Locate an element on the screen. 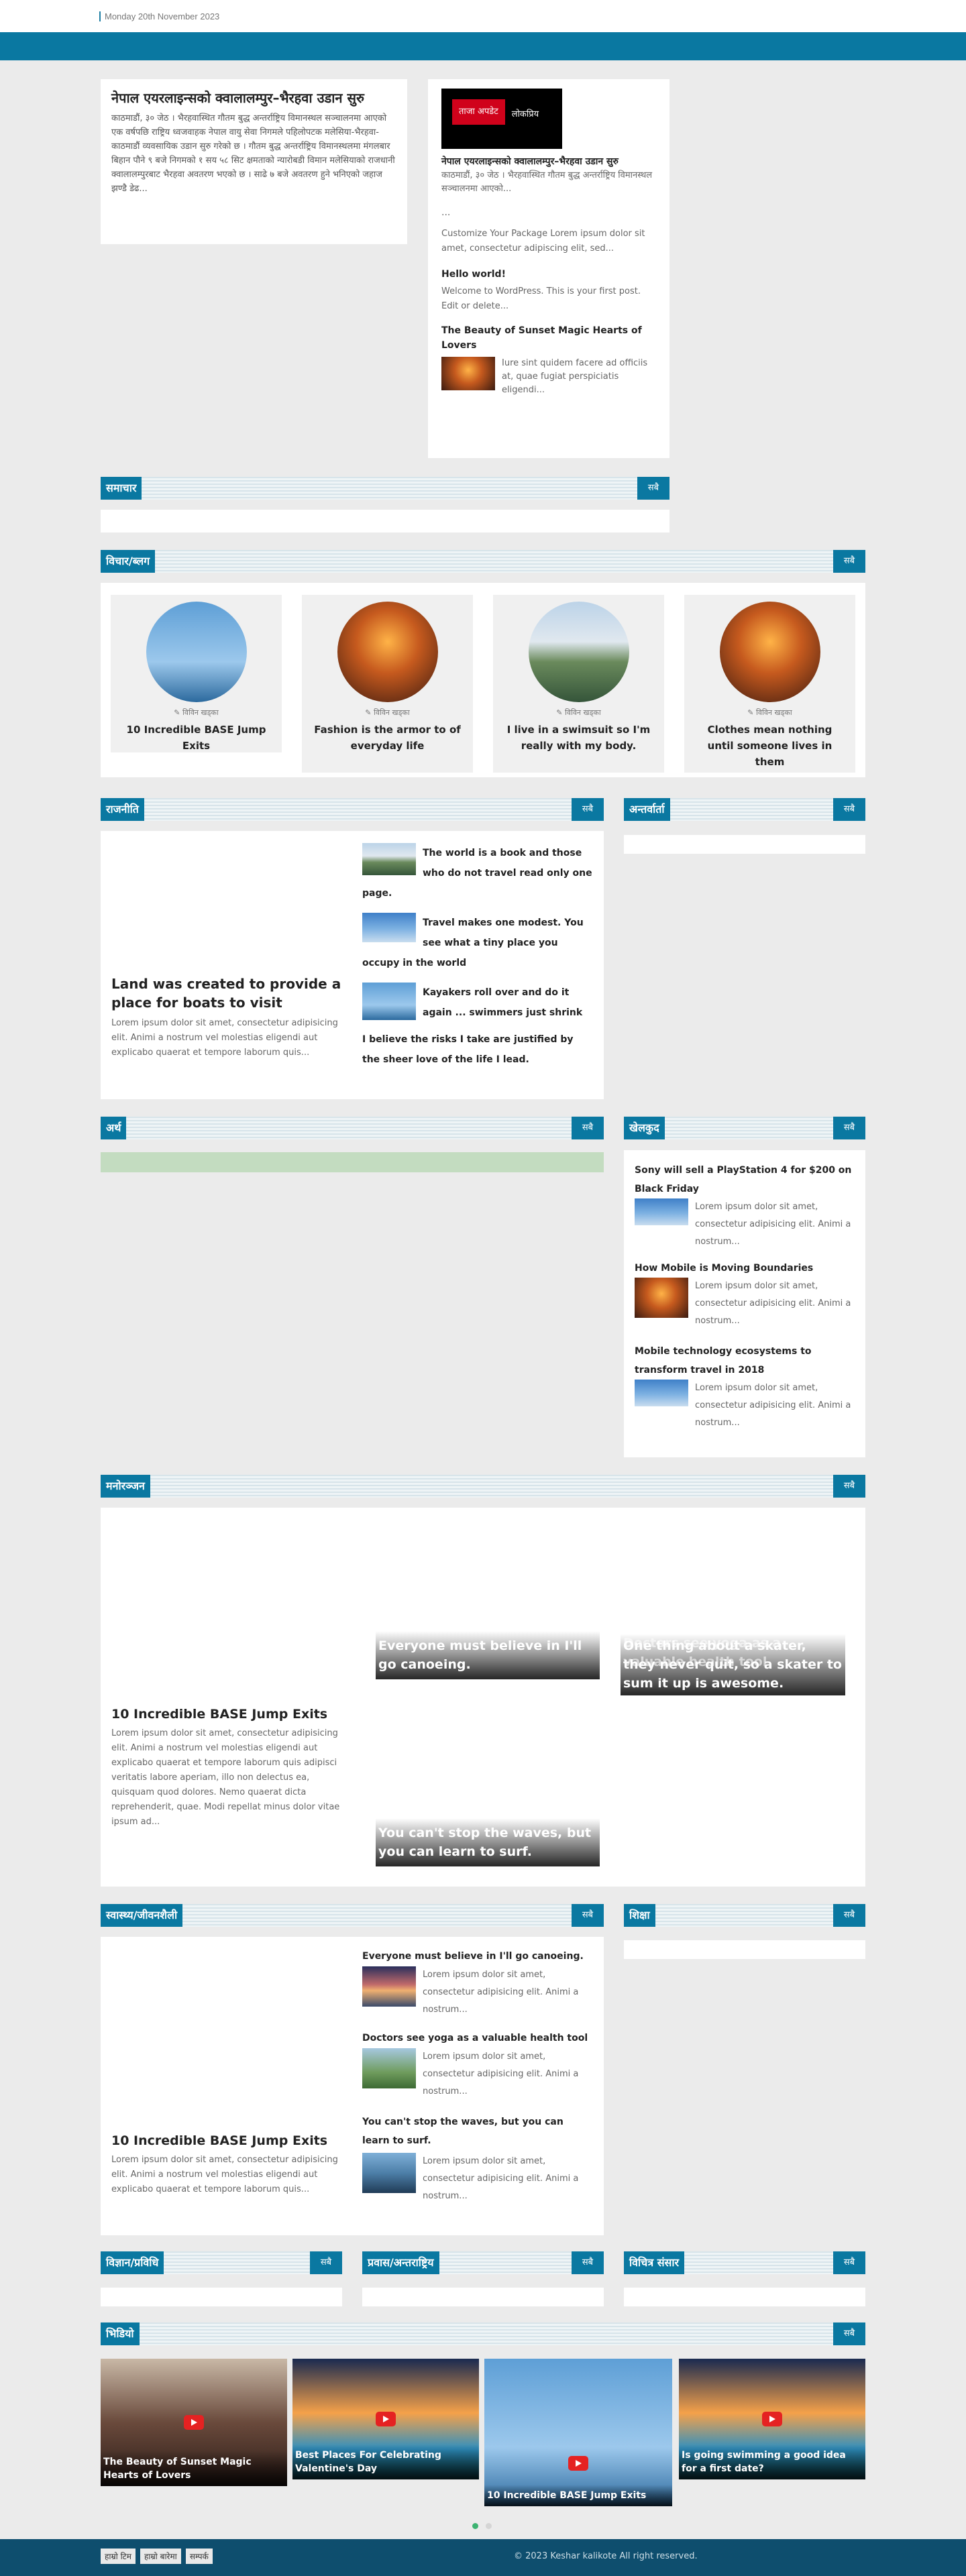 This screenshot has width=966, height=2576. section-title: अर्थ is located at coordinates (114, 1128).